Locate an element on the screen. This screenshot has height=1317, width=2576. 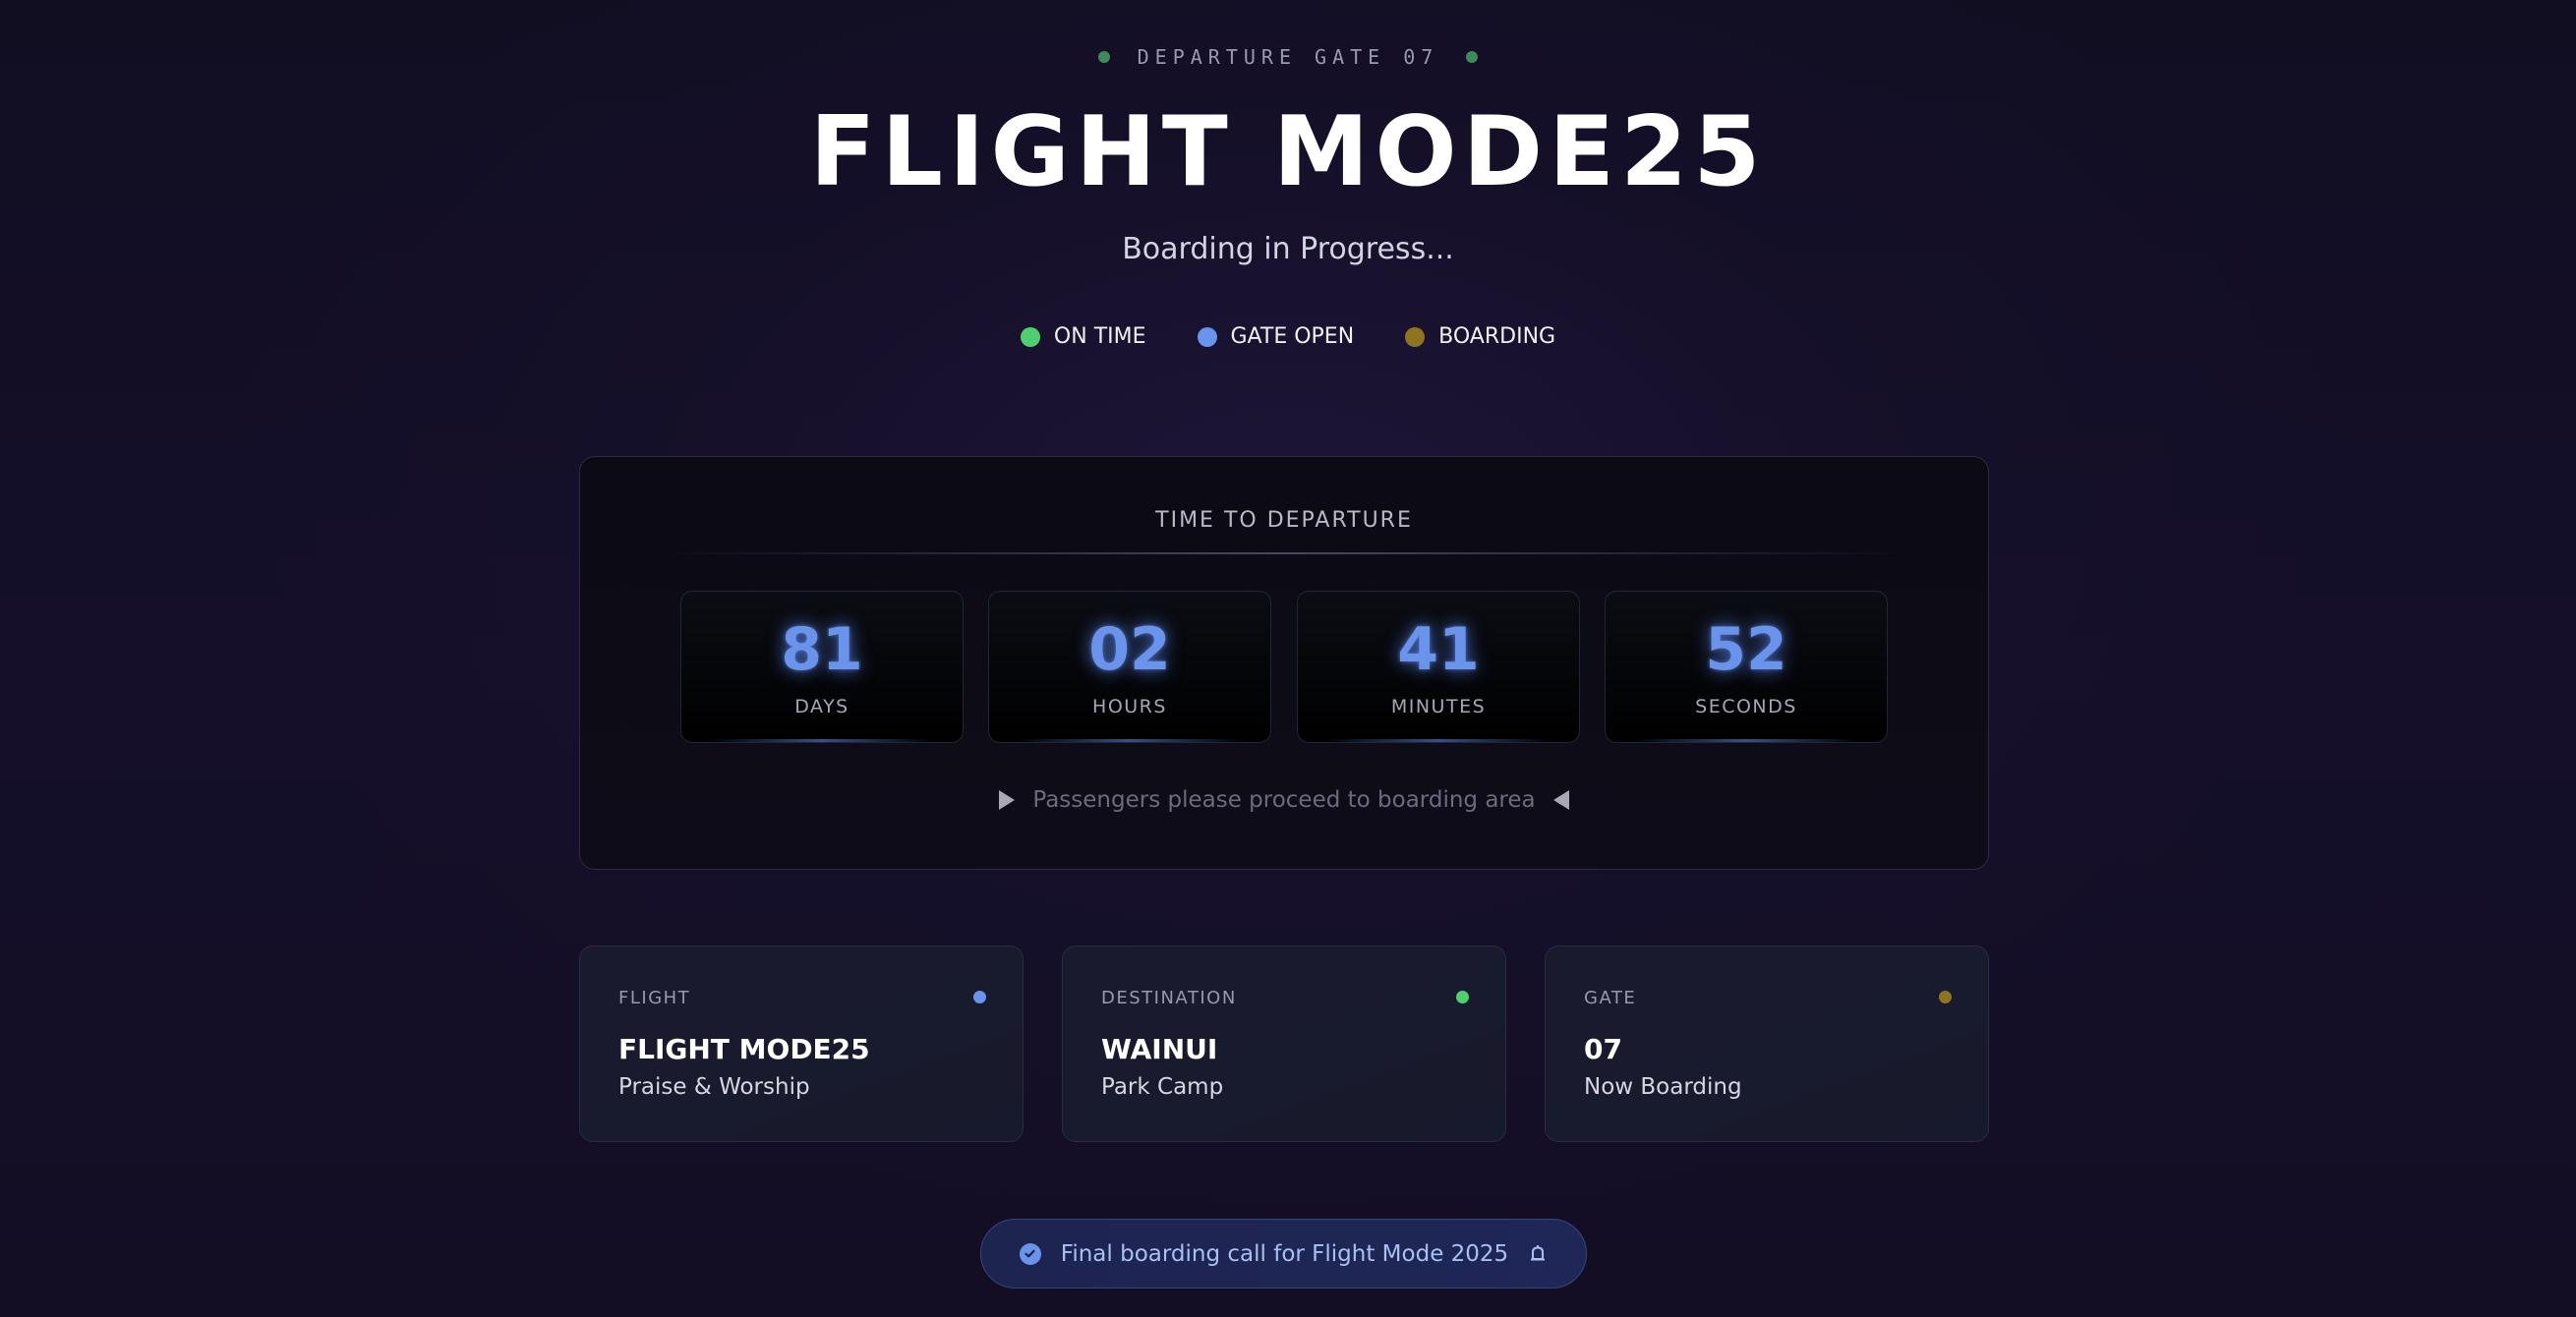
card-label: DESTINATION is located at coordinates (1169, 998).